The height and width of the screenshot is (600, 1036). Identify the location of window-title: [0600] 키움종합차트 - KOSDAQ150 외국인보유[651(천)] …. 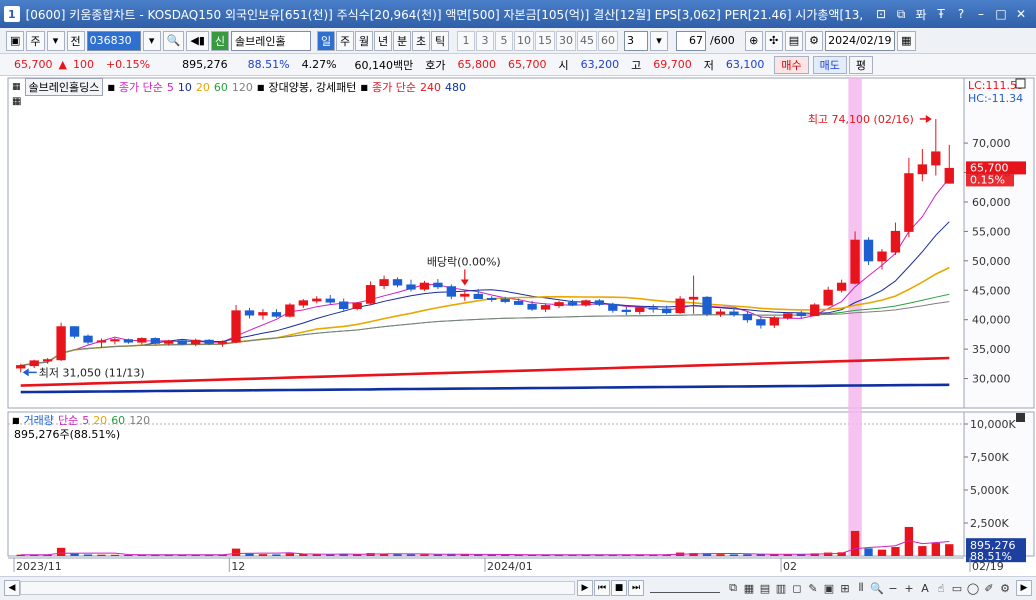
(444, 14).